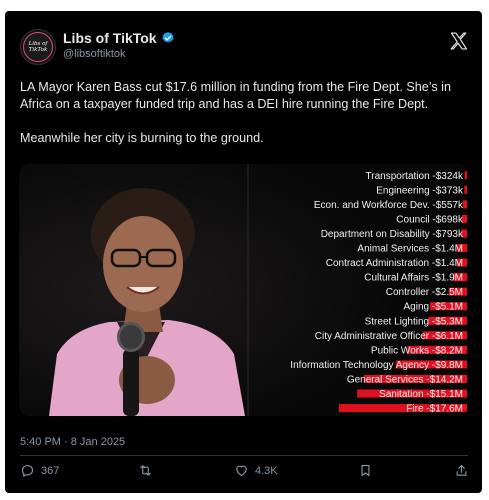  Describe the element at coordinates (266, 470) in the screenshot. I see `like-count: 4.3K` at that location.